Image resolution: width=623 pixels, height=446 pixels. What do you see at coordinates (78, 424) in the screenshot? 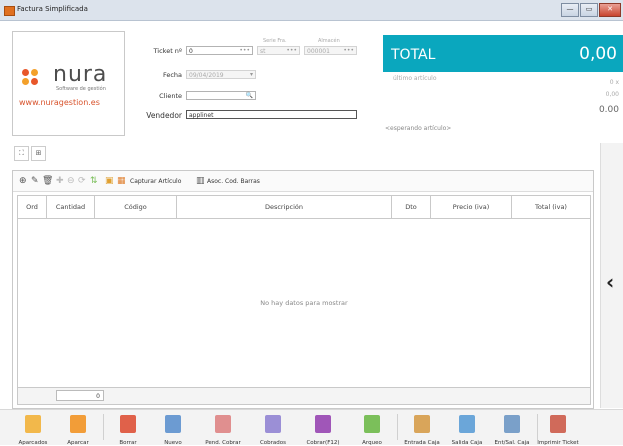
I see `pause-icon` at bounding box center [78, 424].